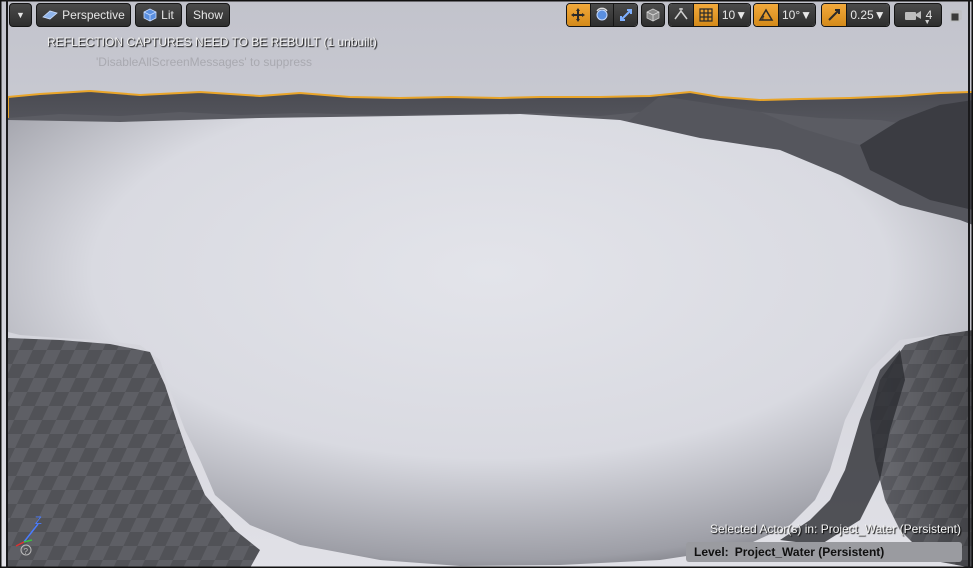  Describe the element at coordinates (912, 15) in the screenshot. I see `camera-icon` at that location.